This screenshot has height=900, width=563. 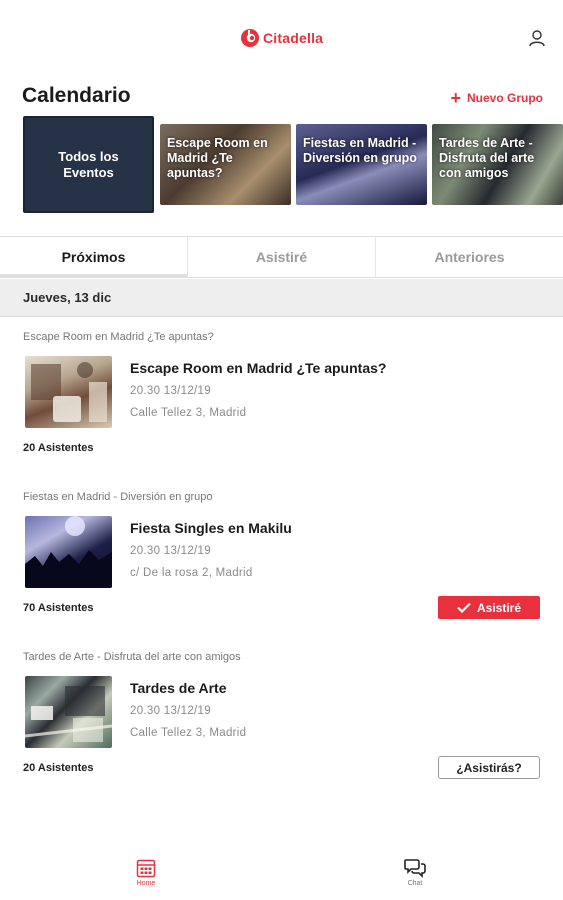 I want to click on group-card-fiestas: Fiestas en Madrid - Diversión en grupo, so click(x=361, y=164).